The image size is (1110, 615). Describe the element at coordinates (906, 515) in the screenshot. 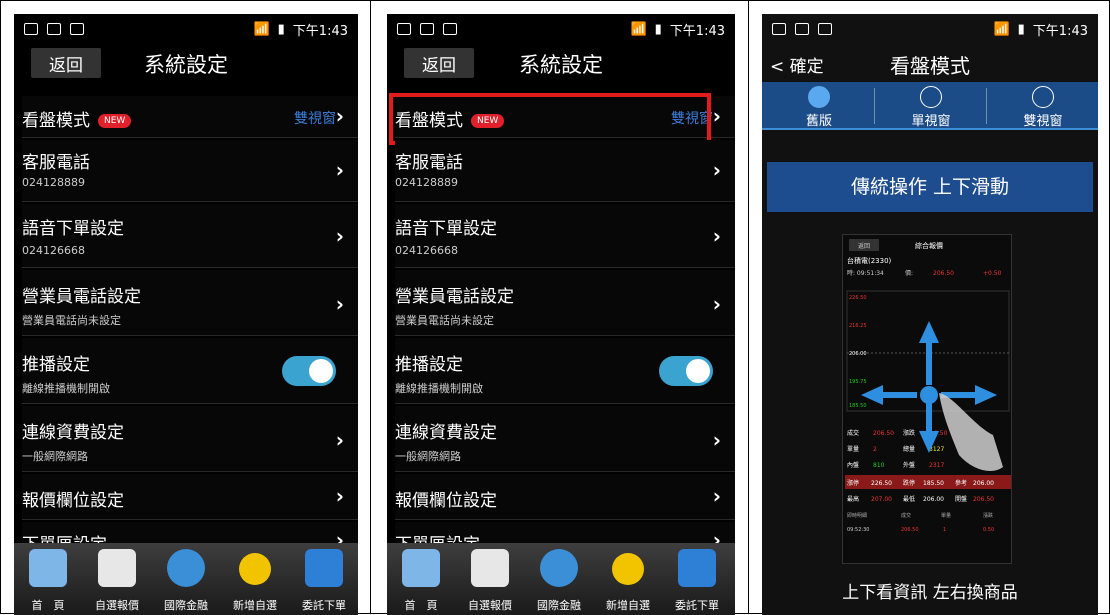

I see `svg-text: 成交` at that location.